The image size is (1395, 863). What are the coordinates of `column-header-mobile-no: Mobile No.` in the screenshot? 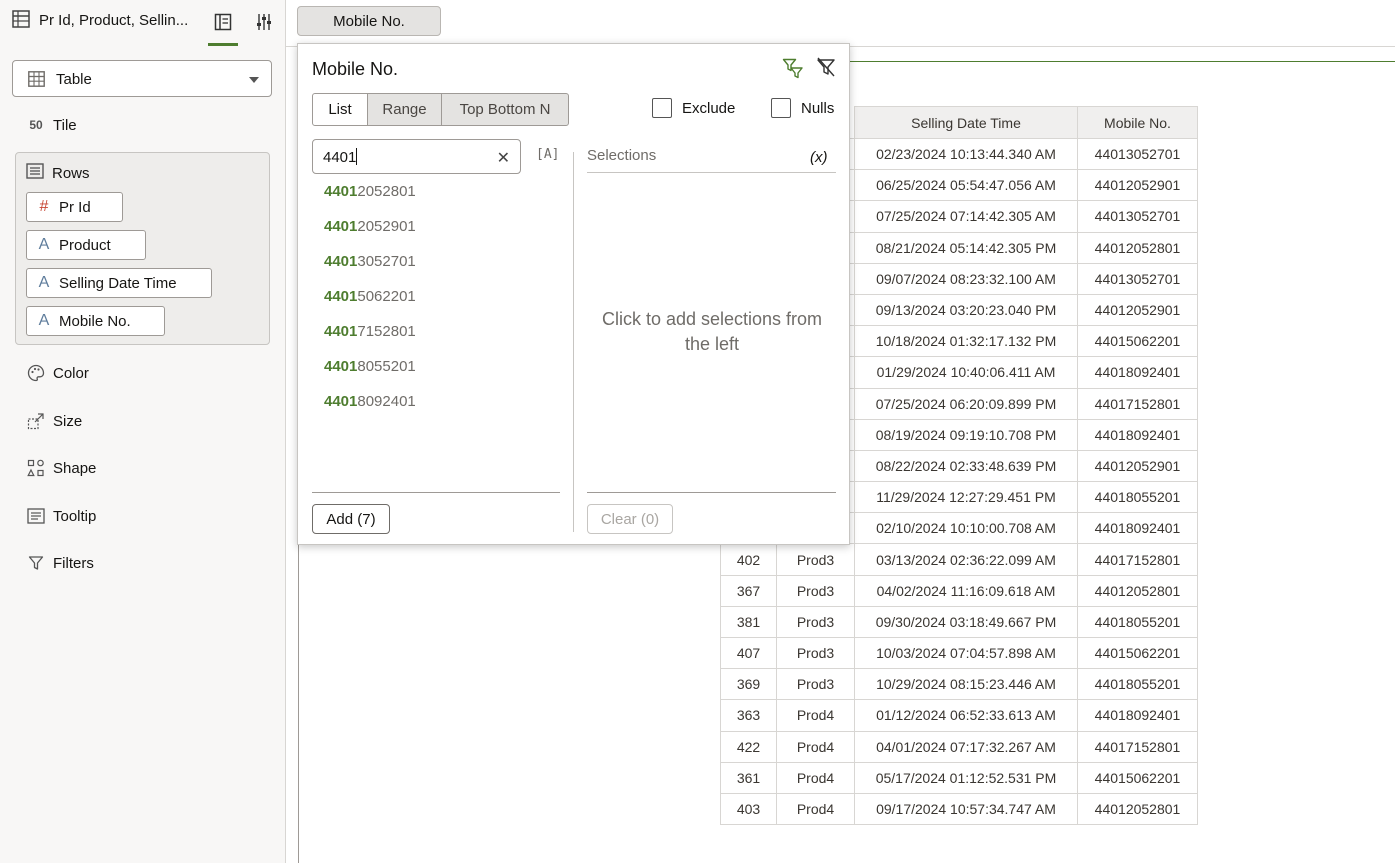 It's located at (1137, 122).